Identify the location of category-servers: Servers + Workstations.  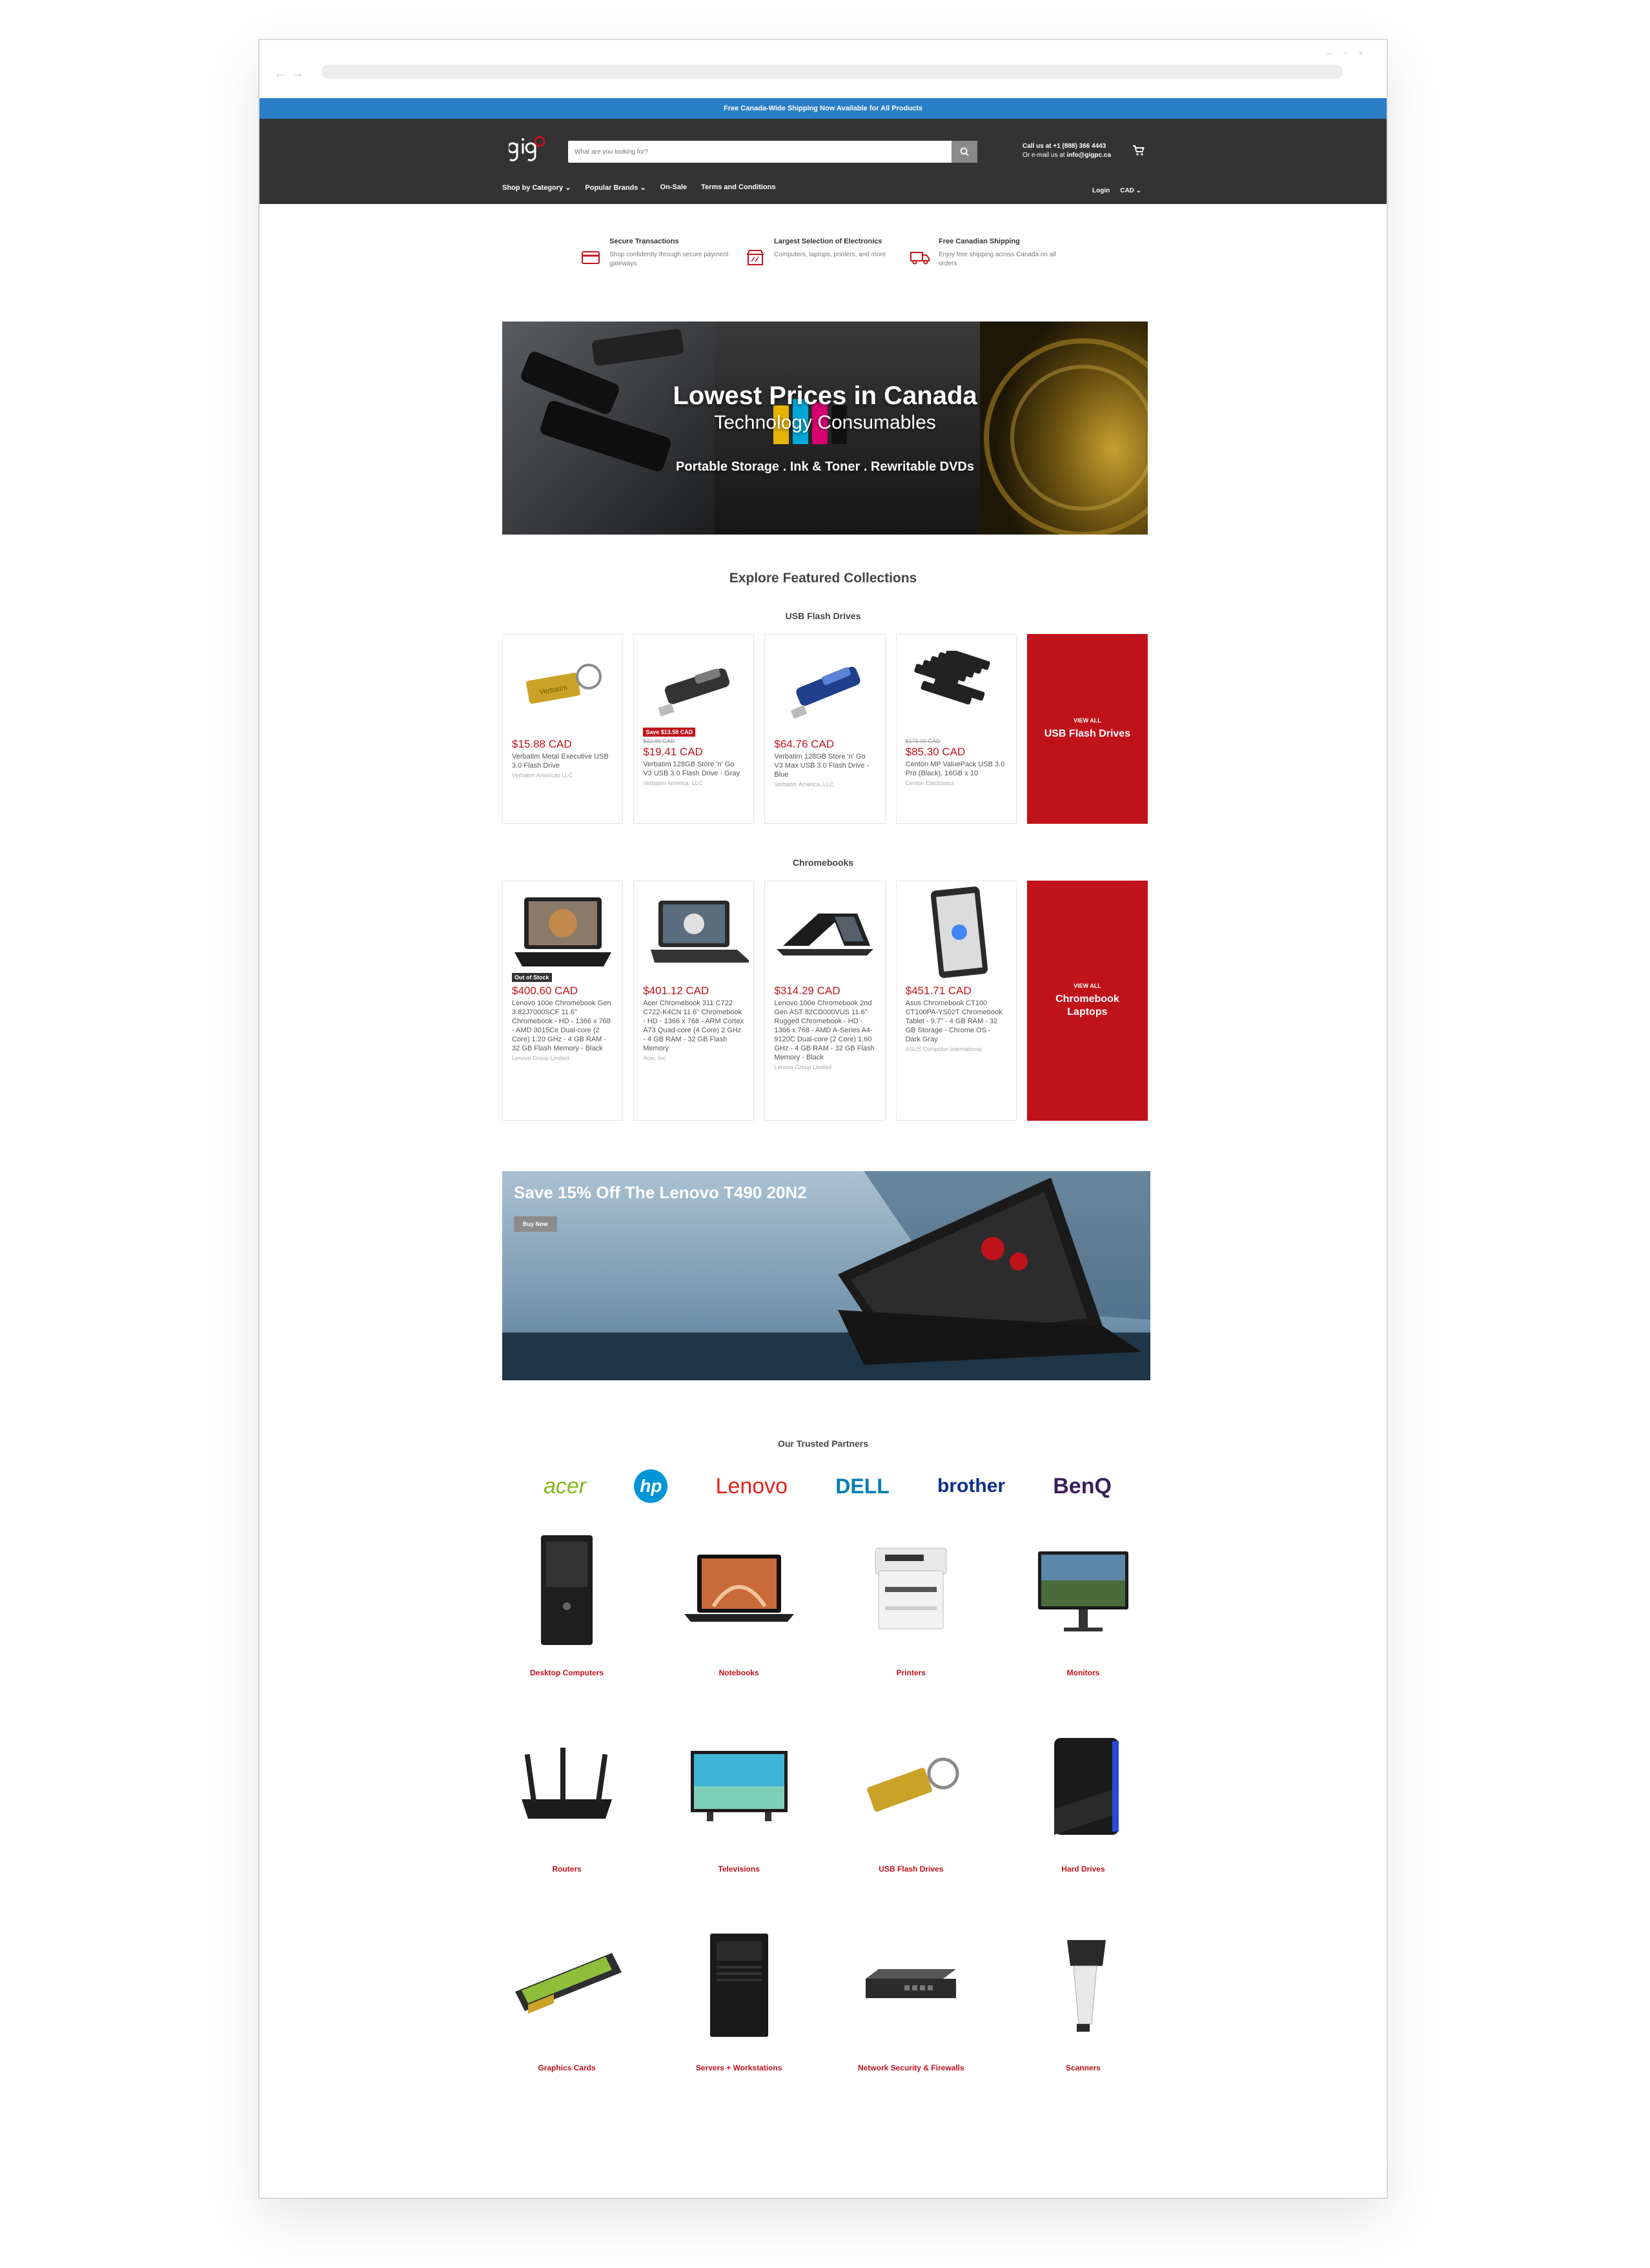
(739, 1994).